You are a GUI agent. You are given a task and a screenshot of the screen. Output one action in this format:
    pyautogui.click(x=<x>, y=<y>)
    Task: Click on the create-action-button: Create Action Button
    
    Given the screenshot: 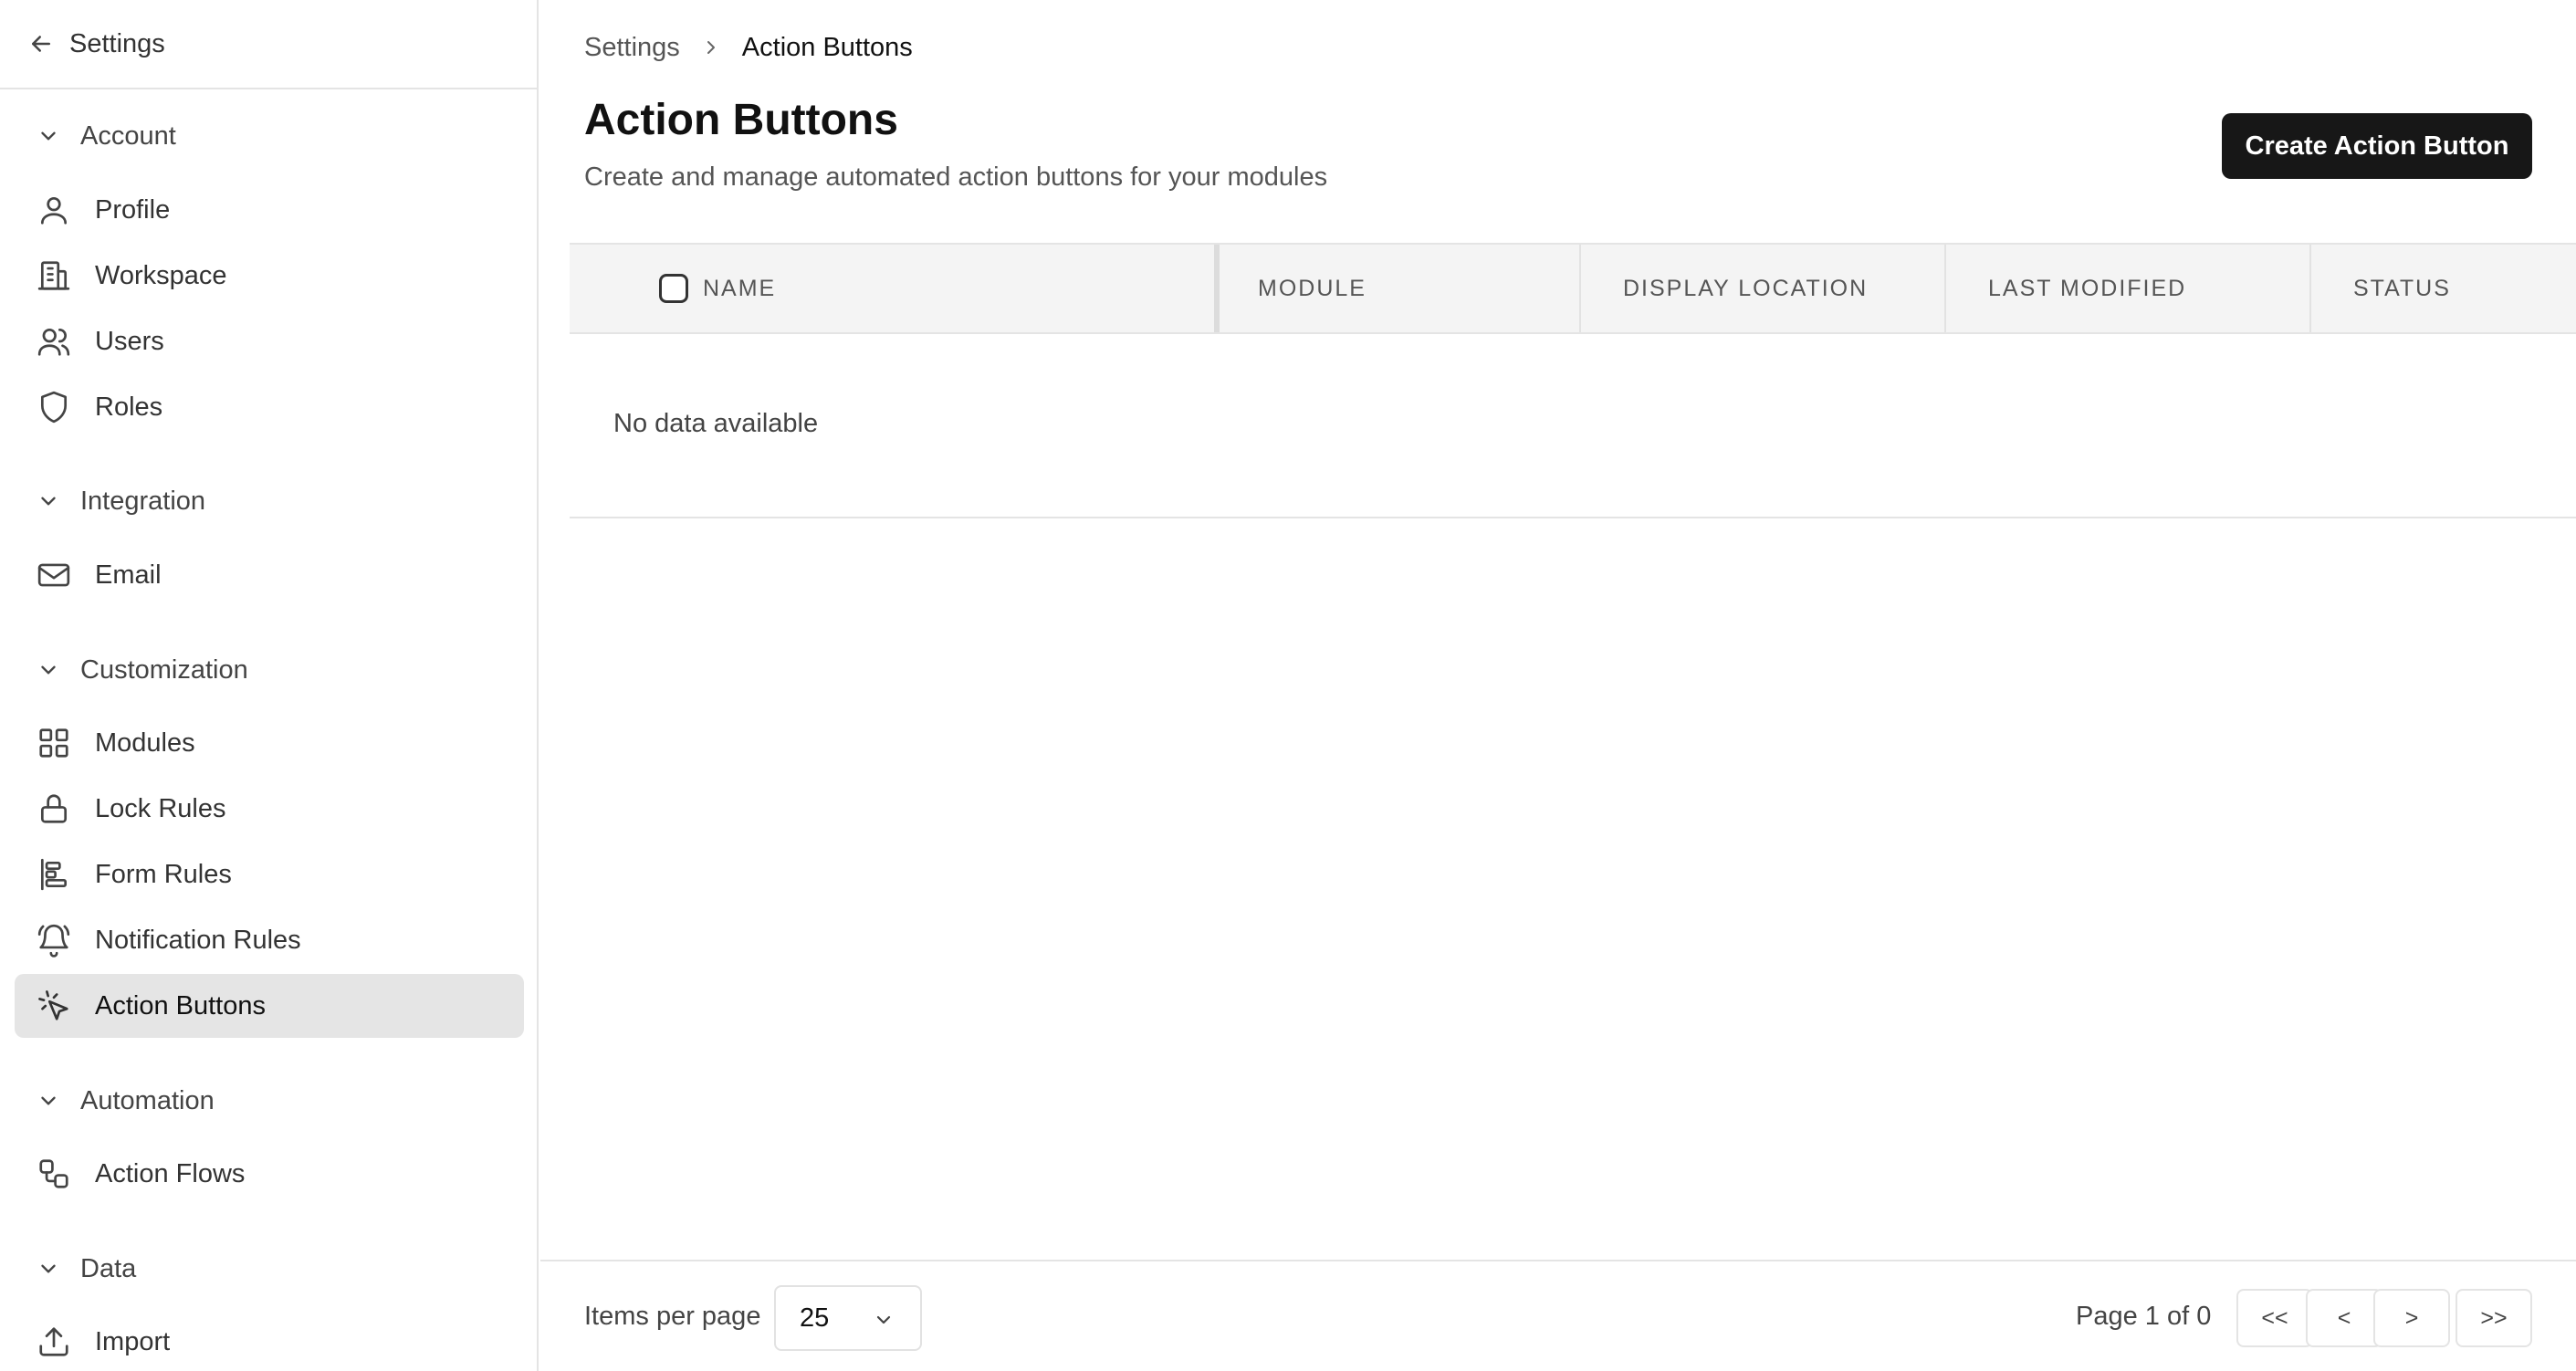 What is the action you would take?
    pyautogui.click(x=2377, y=146)
    